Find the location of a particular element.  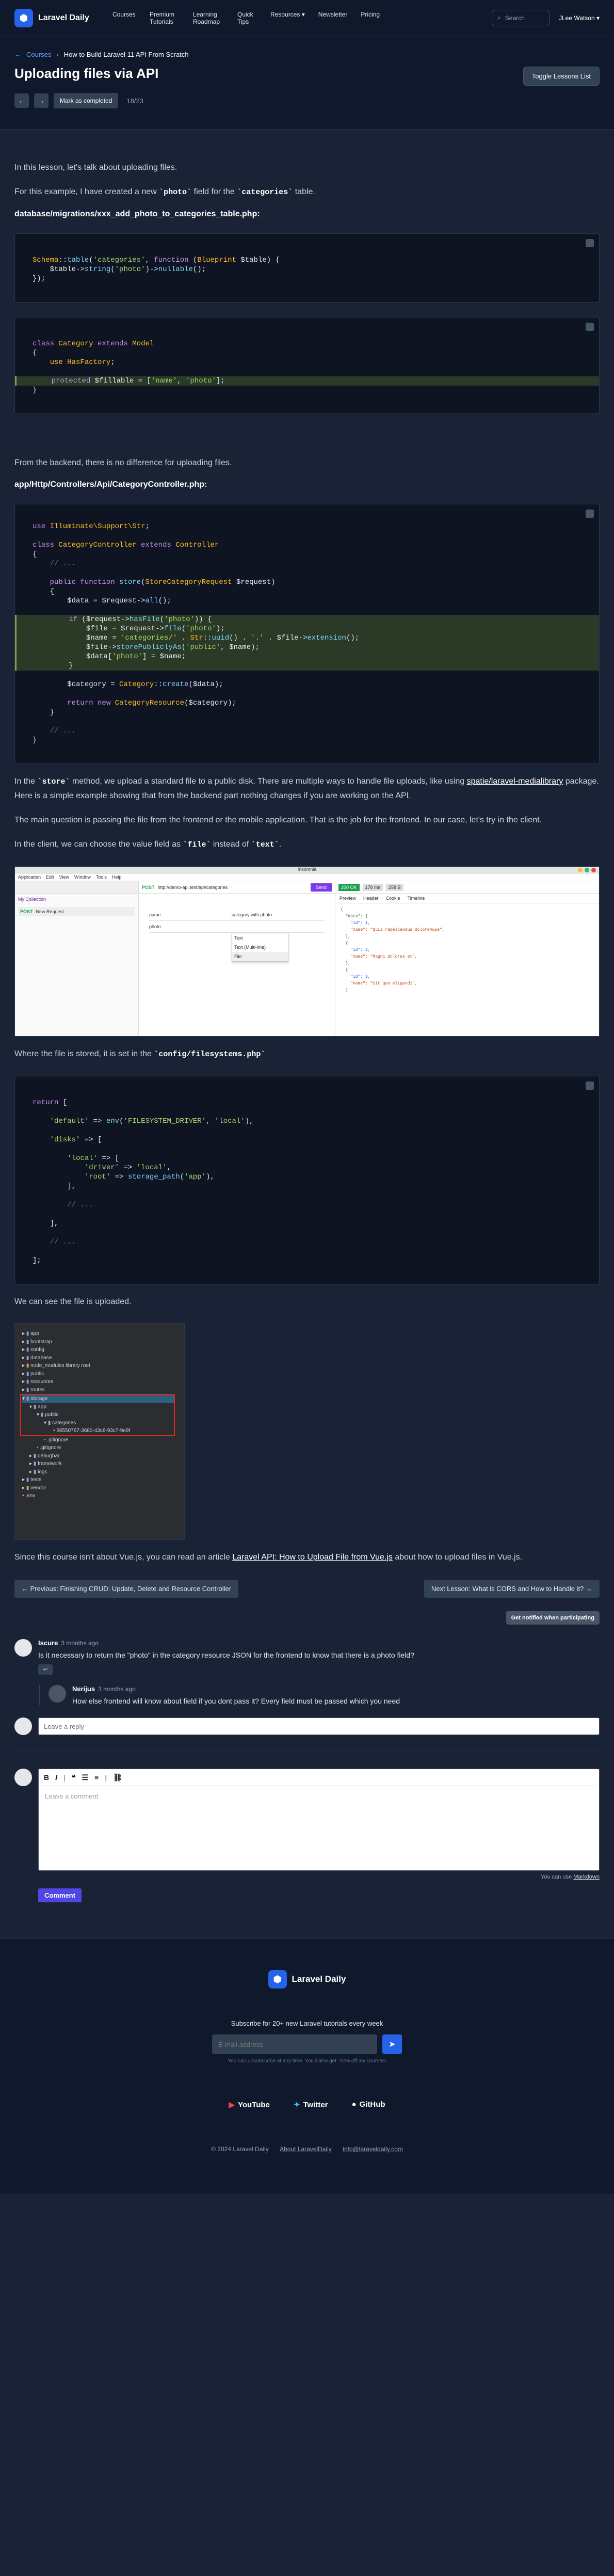

dropdown-option: File is located at coordinates (260, 956).